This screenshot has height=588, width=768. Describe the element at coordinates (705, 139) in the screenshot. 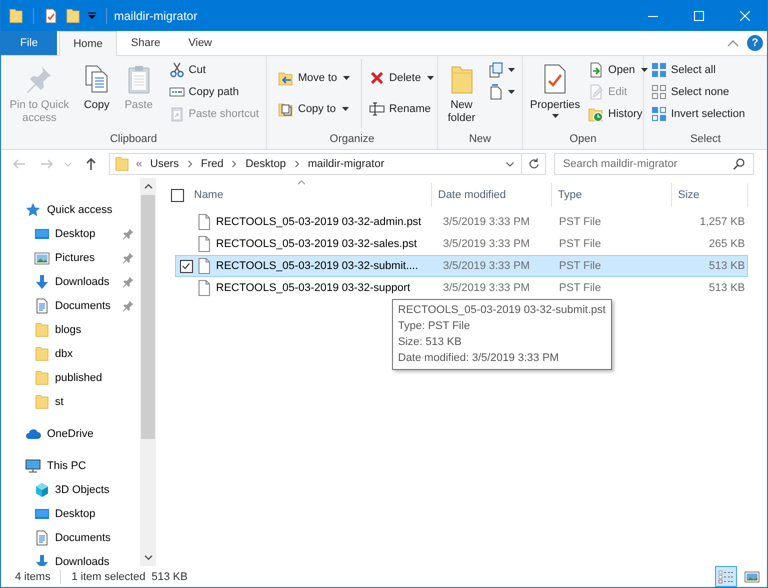

I see `group-label: Select` at that location.